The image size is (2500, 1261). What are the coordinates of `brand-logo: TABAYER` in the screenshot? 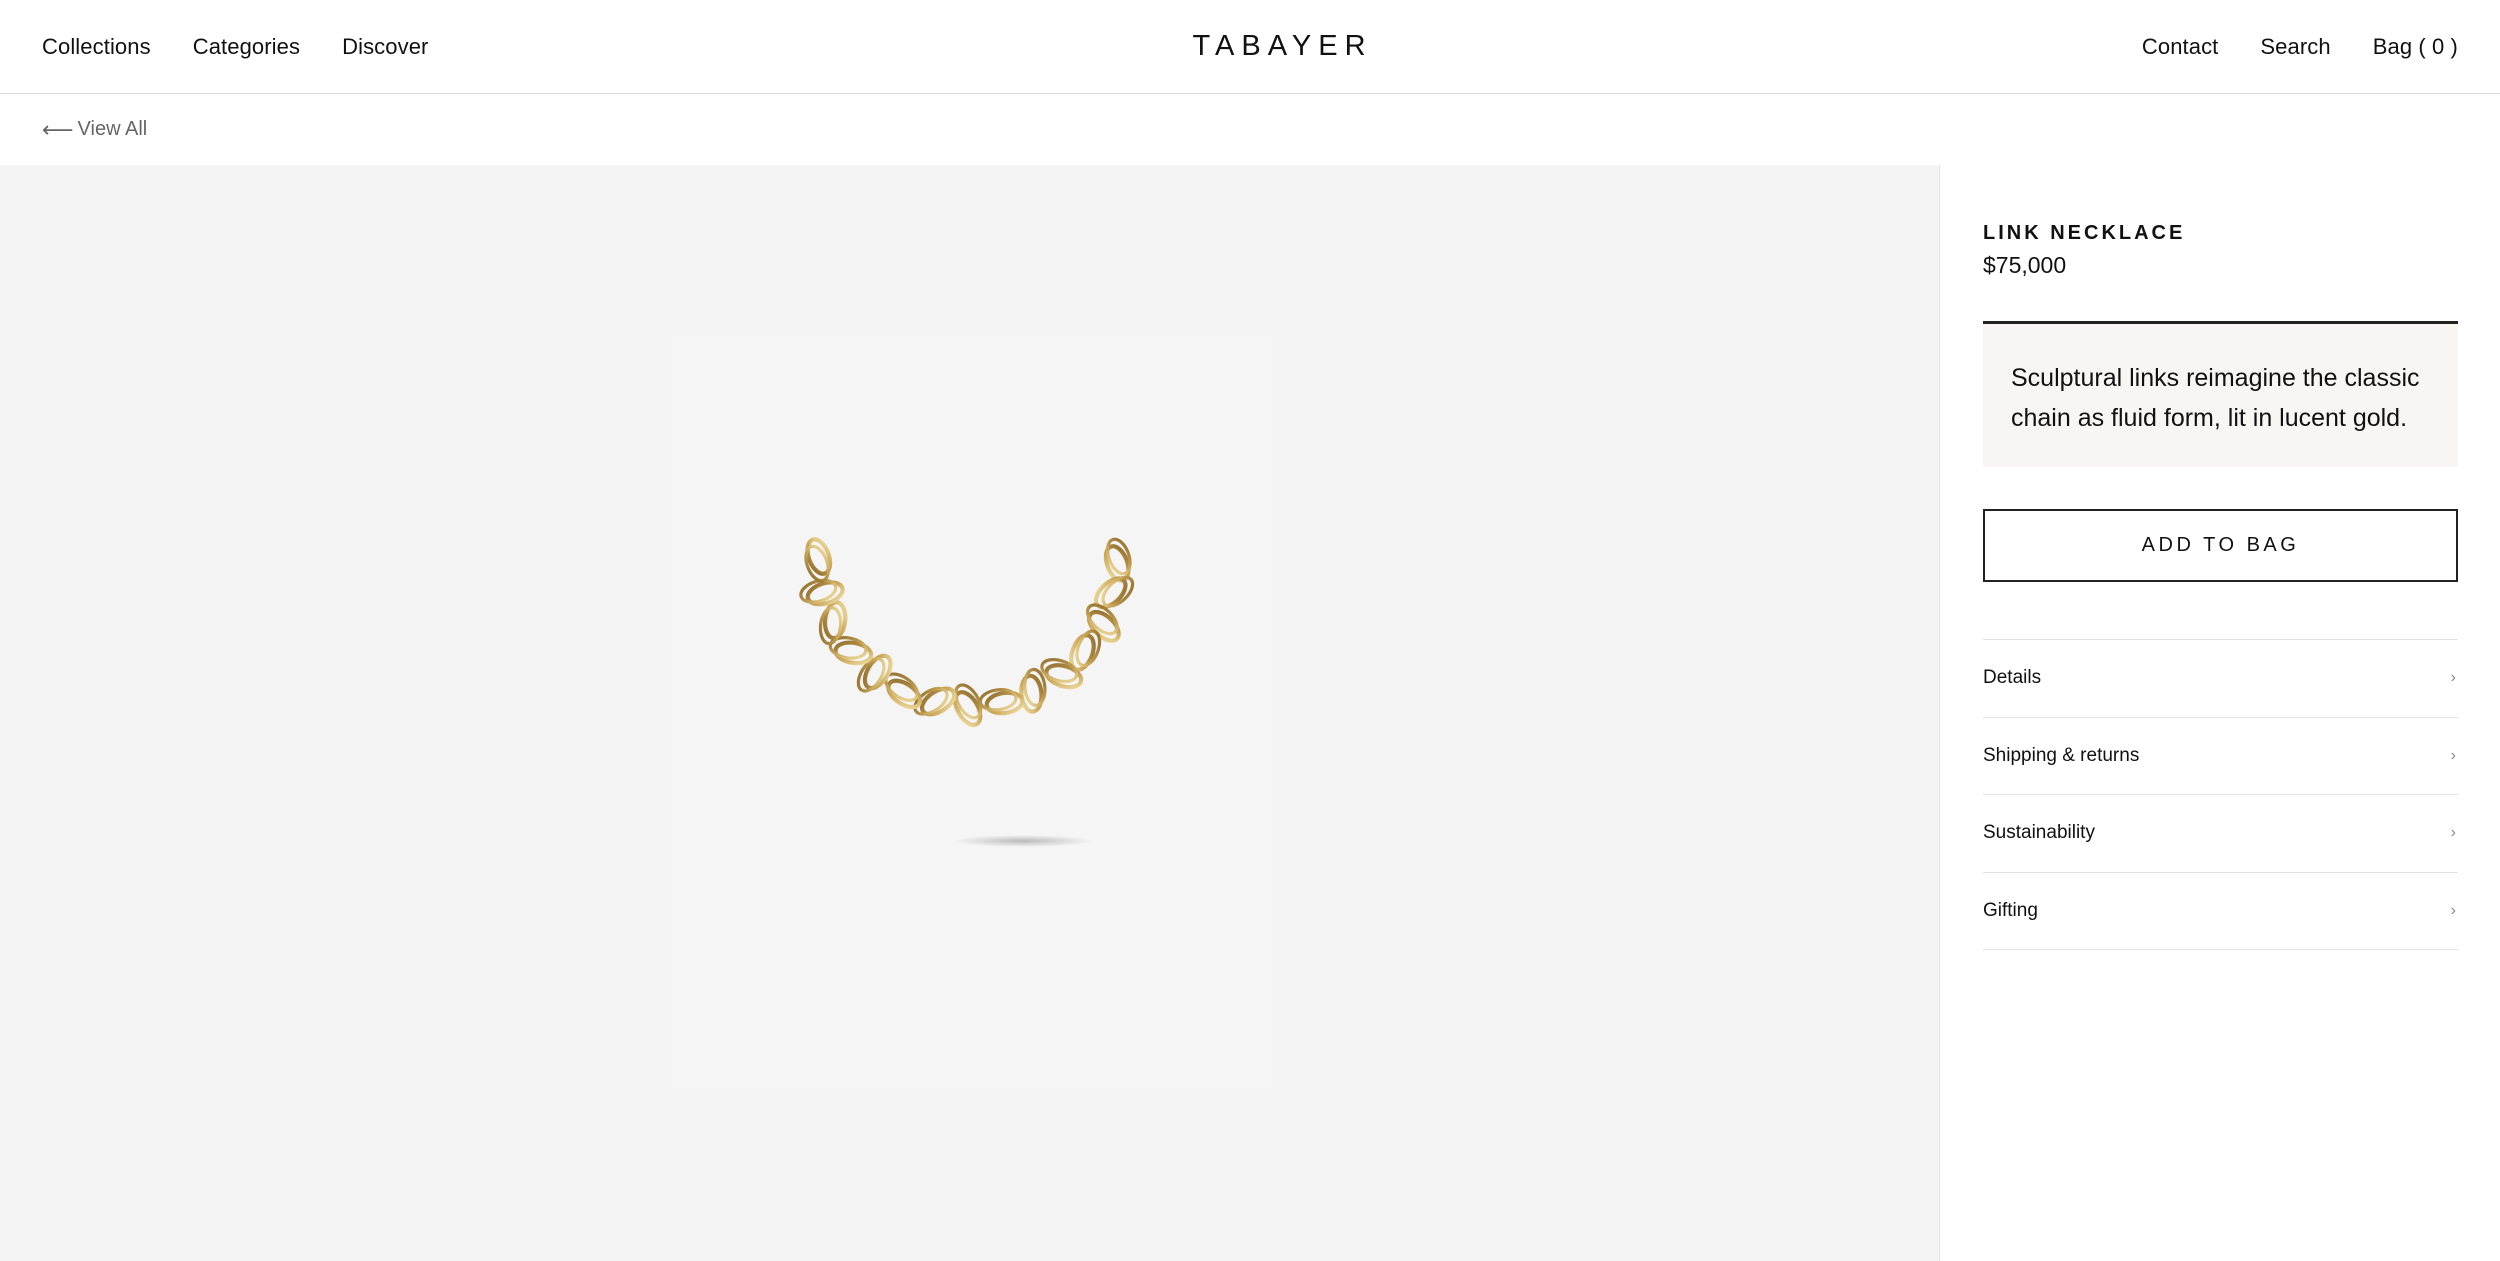 It's located at (1282, 46).